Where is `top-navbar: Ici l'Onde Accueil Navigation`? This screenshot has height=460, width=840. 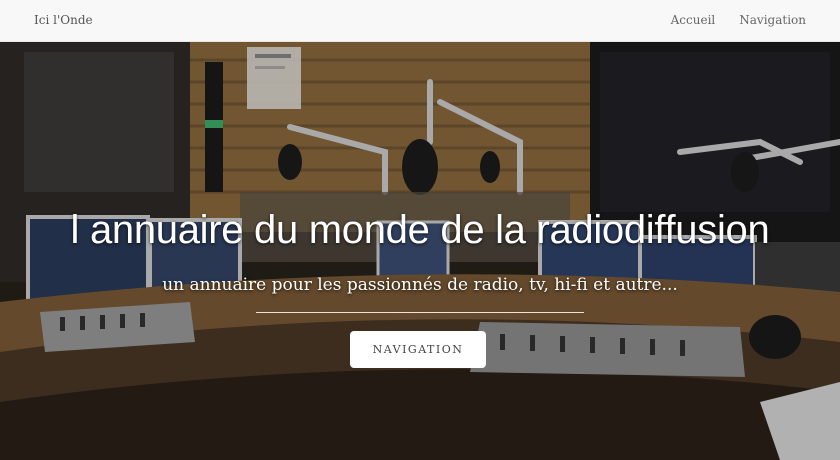 top-navbar: Ici l'Onde Accueil Navigation is located at coordinates (420, 21).